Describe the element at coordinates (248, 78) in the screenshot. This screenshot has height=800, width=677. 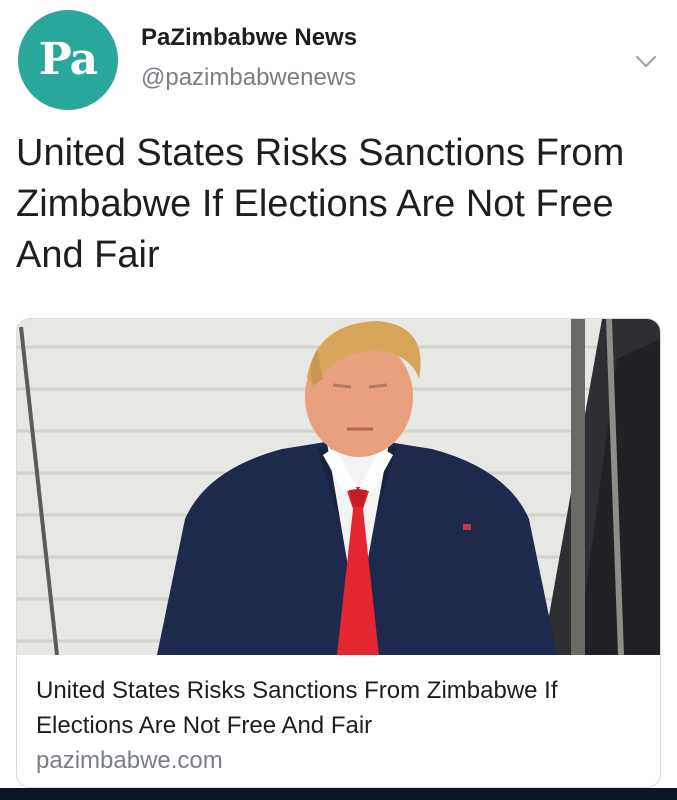
I see `user-handle: @pazimbabwenews` at that location.